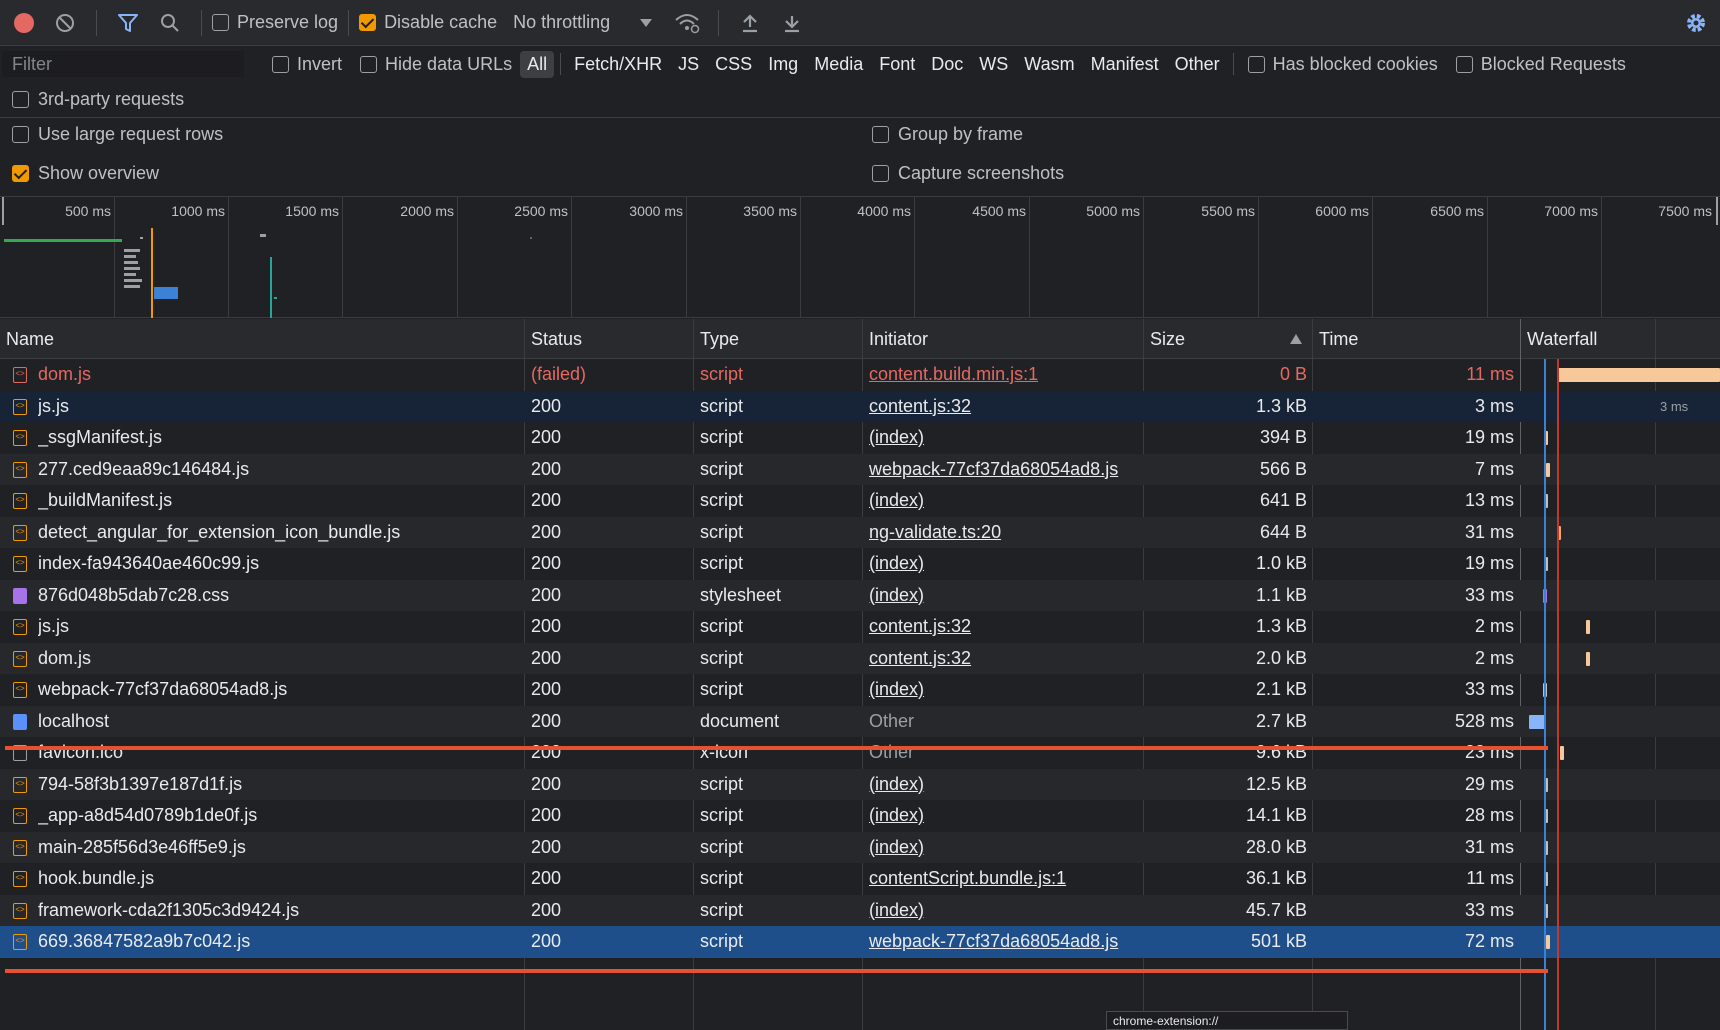 Image resolution: width=1720 pixels, height=1030 pixels. What do you see at coordinates (792, 23) in the screenshot?
I see `export-har-icon` at bounding box center [792, 23].